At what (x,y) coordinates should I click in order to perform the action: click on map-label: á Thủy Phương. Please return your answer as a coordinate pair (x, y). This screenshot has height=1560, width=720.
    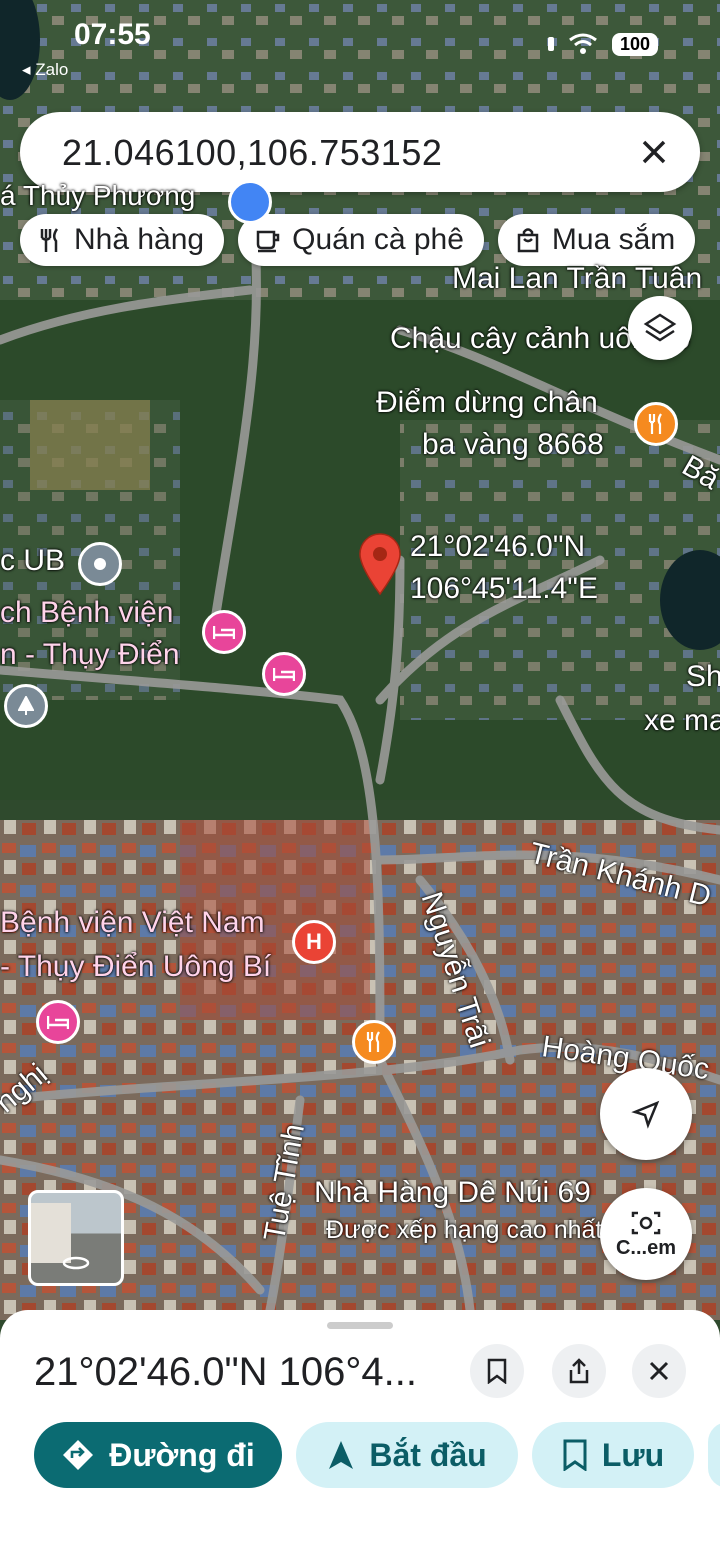
    Looking at the image, I should click on (98, 195).